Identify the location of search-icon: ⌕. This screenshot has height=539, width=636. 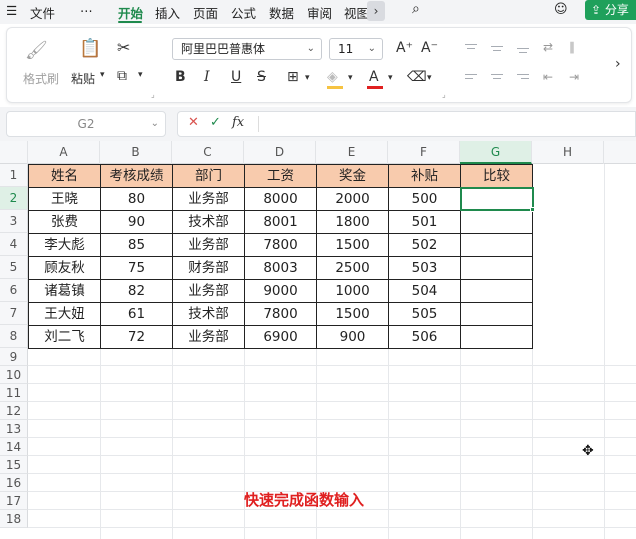
(416, 9).